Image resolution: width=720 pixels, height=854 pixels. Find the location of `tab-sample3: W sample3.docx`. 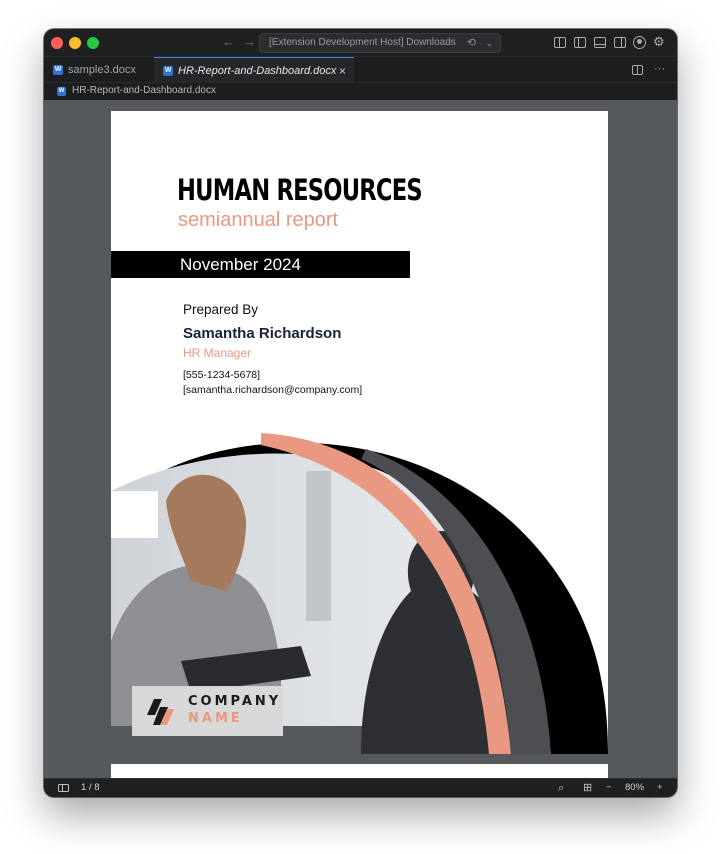

tab-sample3: W sample3.docx is located at coordinates (99, 70).